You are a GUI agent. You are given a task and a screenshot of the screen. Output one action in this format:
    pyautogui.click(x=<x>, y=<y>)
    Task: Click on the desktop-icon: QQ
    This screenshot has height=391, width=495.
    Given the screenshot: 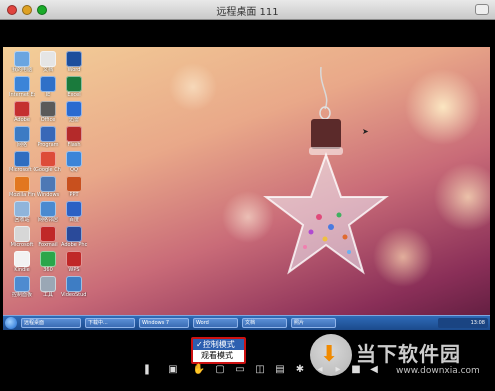 What is the action you would take?
    pyautogui.click(x=74, y=162)
    